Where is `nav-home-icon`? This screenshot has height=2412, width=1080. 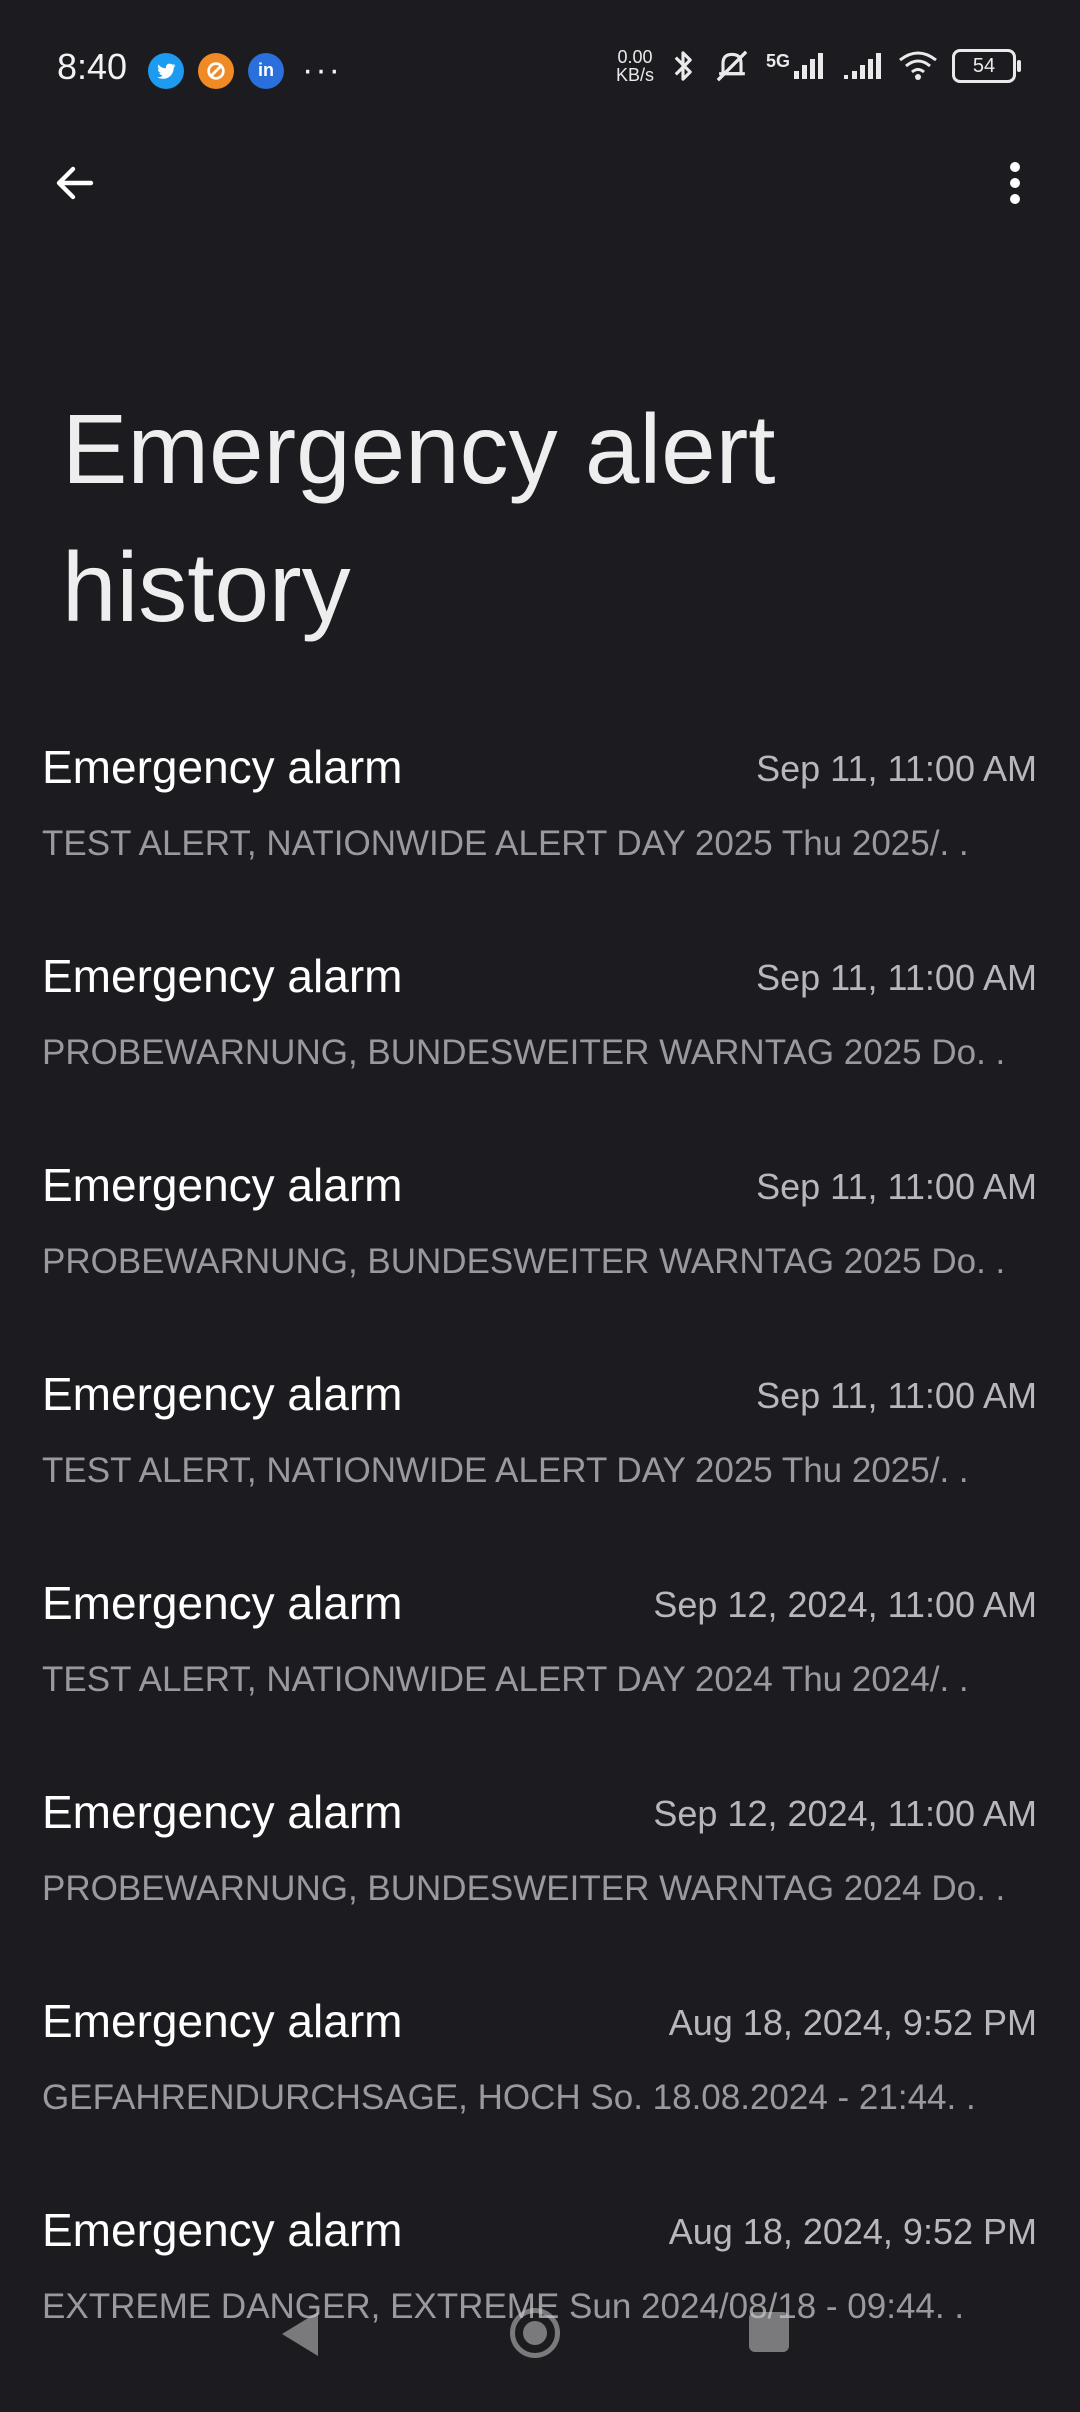
nav-home-icon is located at coordinates (535, 2333).